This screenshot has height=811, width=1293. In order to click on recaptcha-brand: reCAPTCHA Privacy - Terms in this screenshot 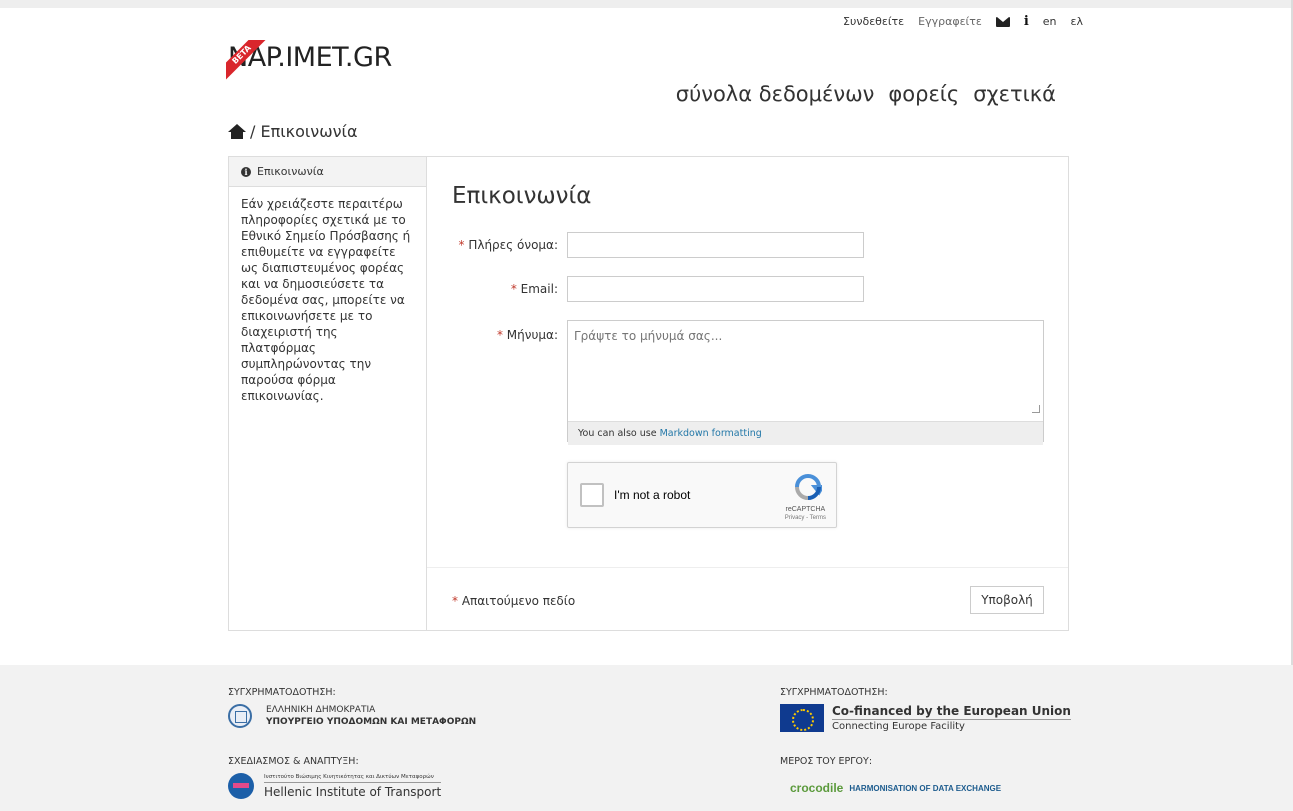, I will do `click(805, 514)`.